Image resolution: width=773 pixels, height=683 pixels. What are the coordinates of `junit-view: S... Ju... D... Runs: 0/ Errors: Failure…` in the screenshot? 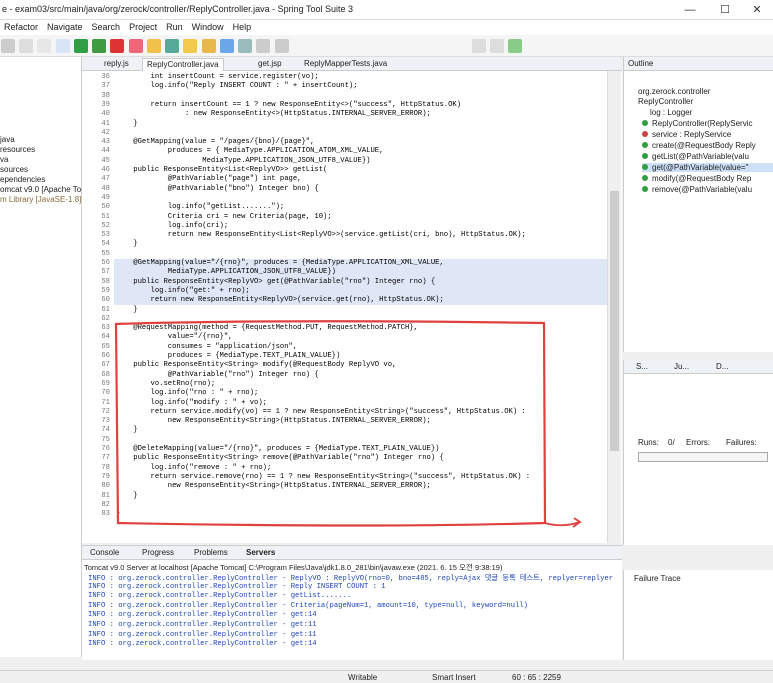 It's located at (698, 452).